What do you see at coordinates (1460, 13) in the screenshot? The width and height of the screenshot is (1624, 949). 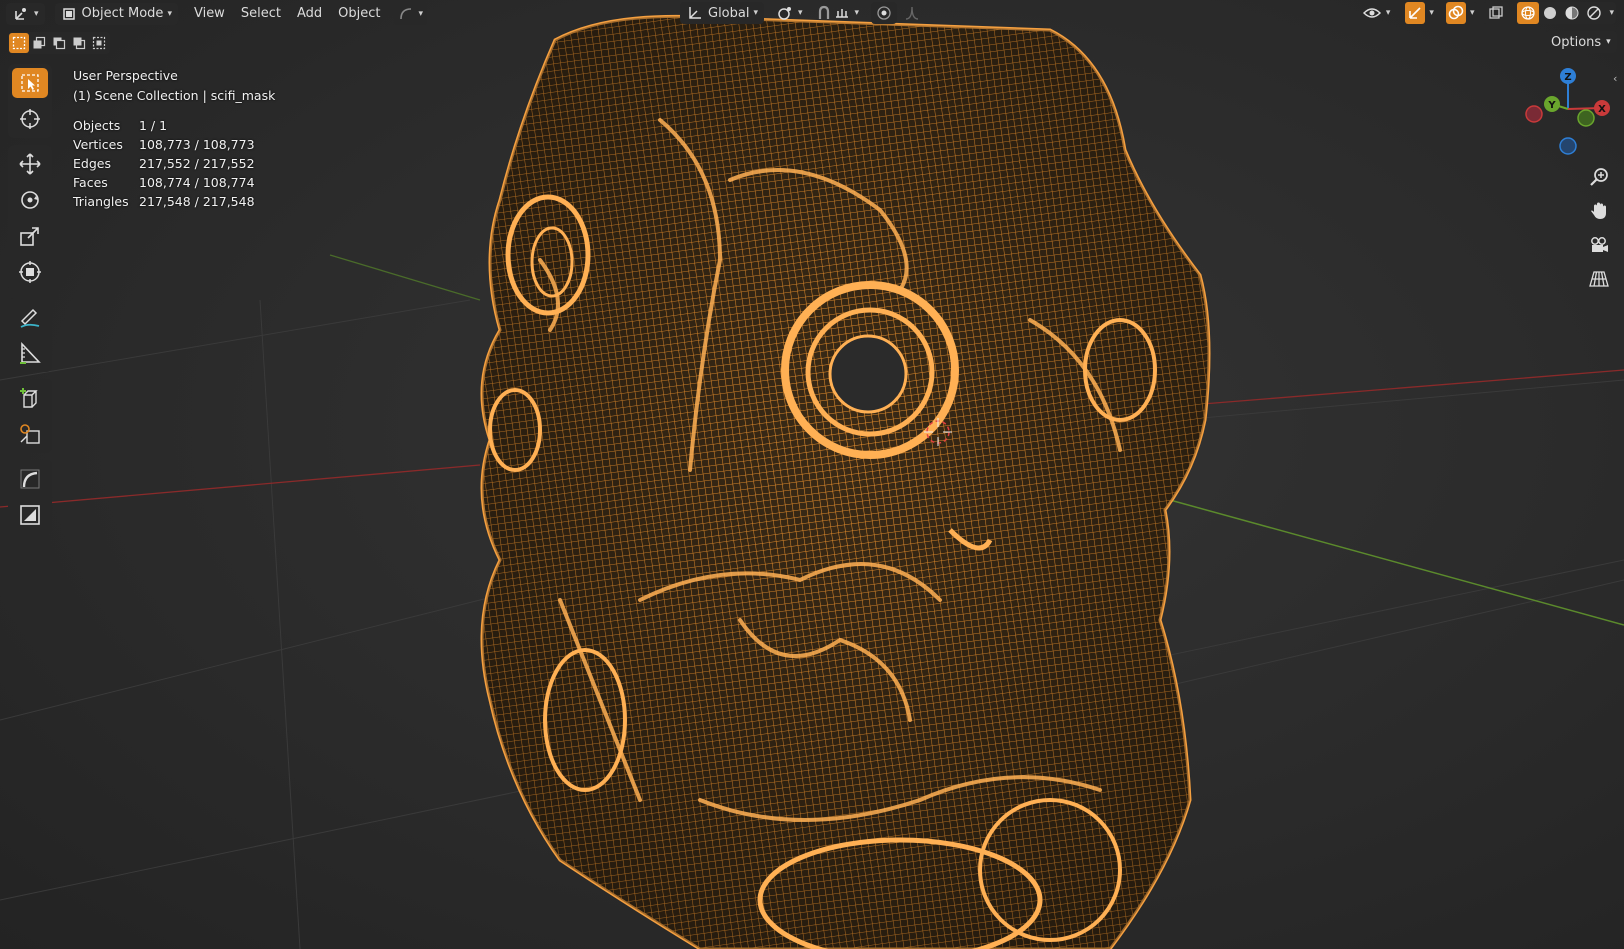 I see `overlay-toggle: ▾` at bounding box center [1460, 13].